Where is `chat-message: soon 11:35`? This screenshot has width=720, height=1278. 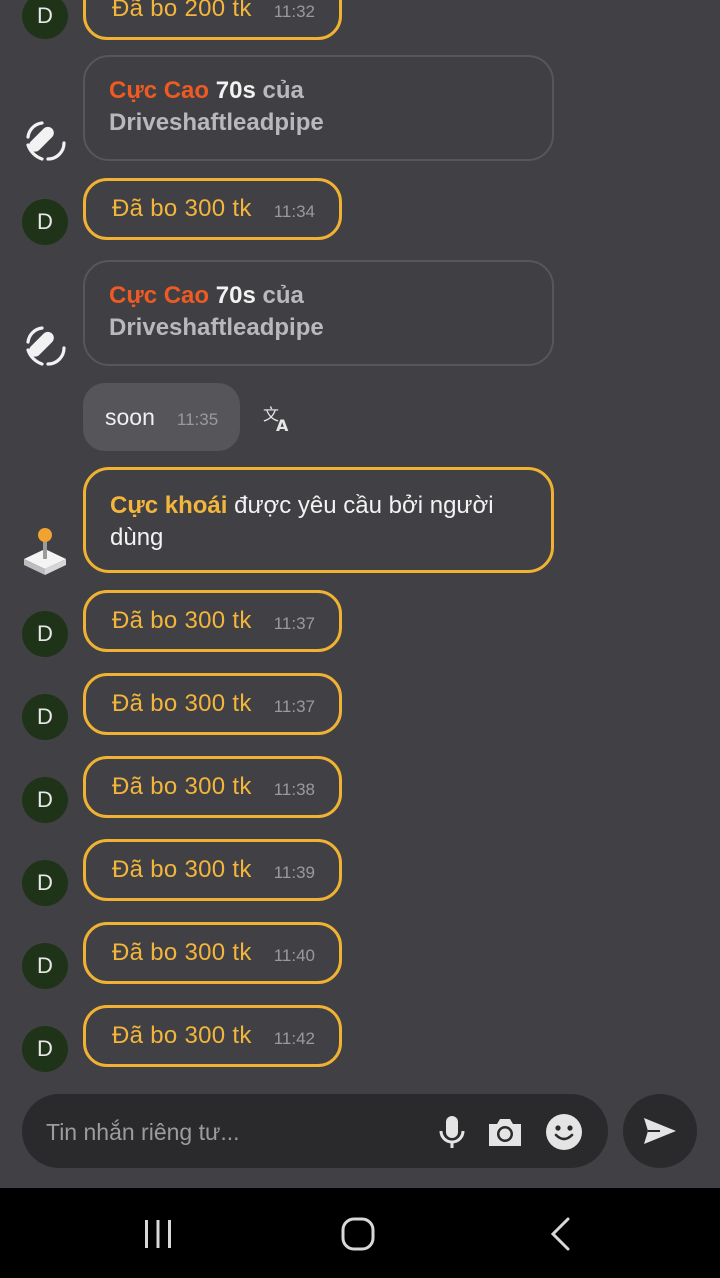 chat-message: soon 11:35 is located at coordinates (161, 417).